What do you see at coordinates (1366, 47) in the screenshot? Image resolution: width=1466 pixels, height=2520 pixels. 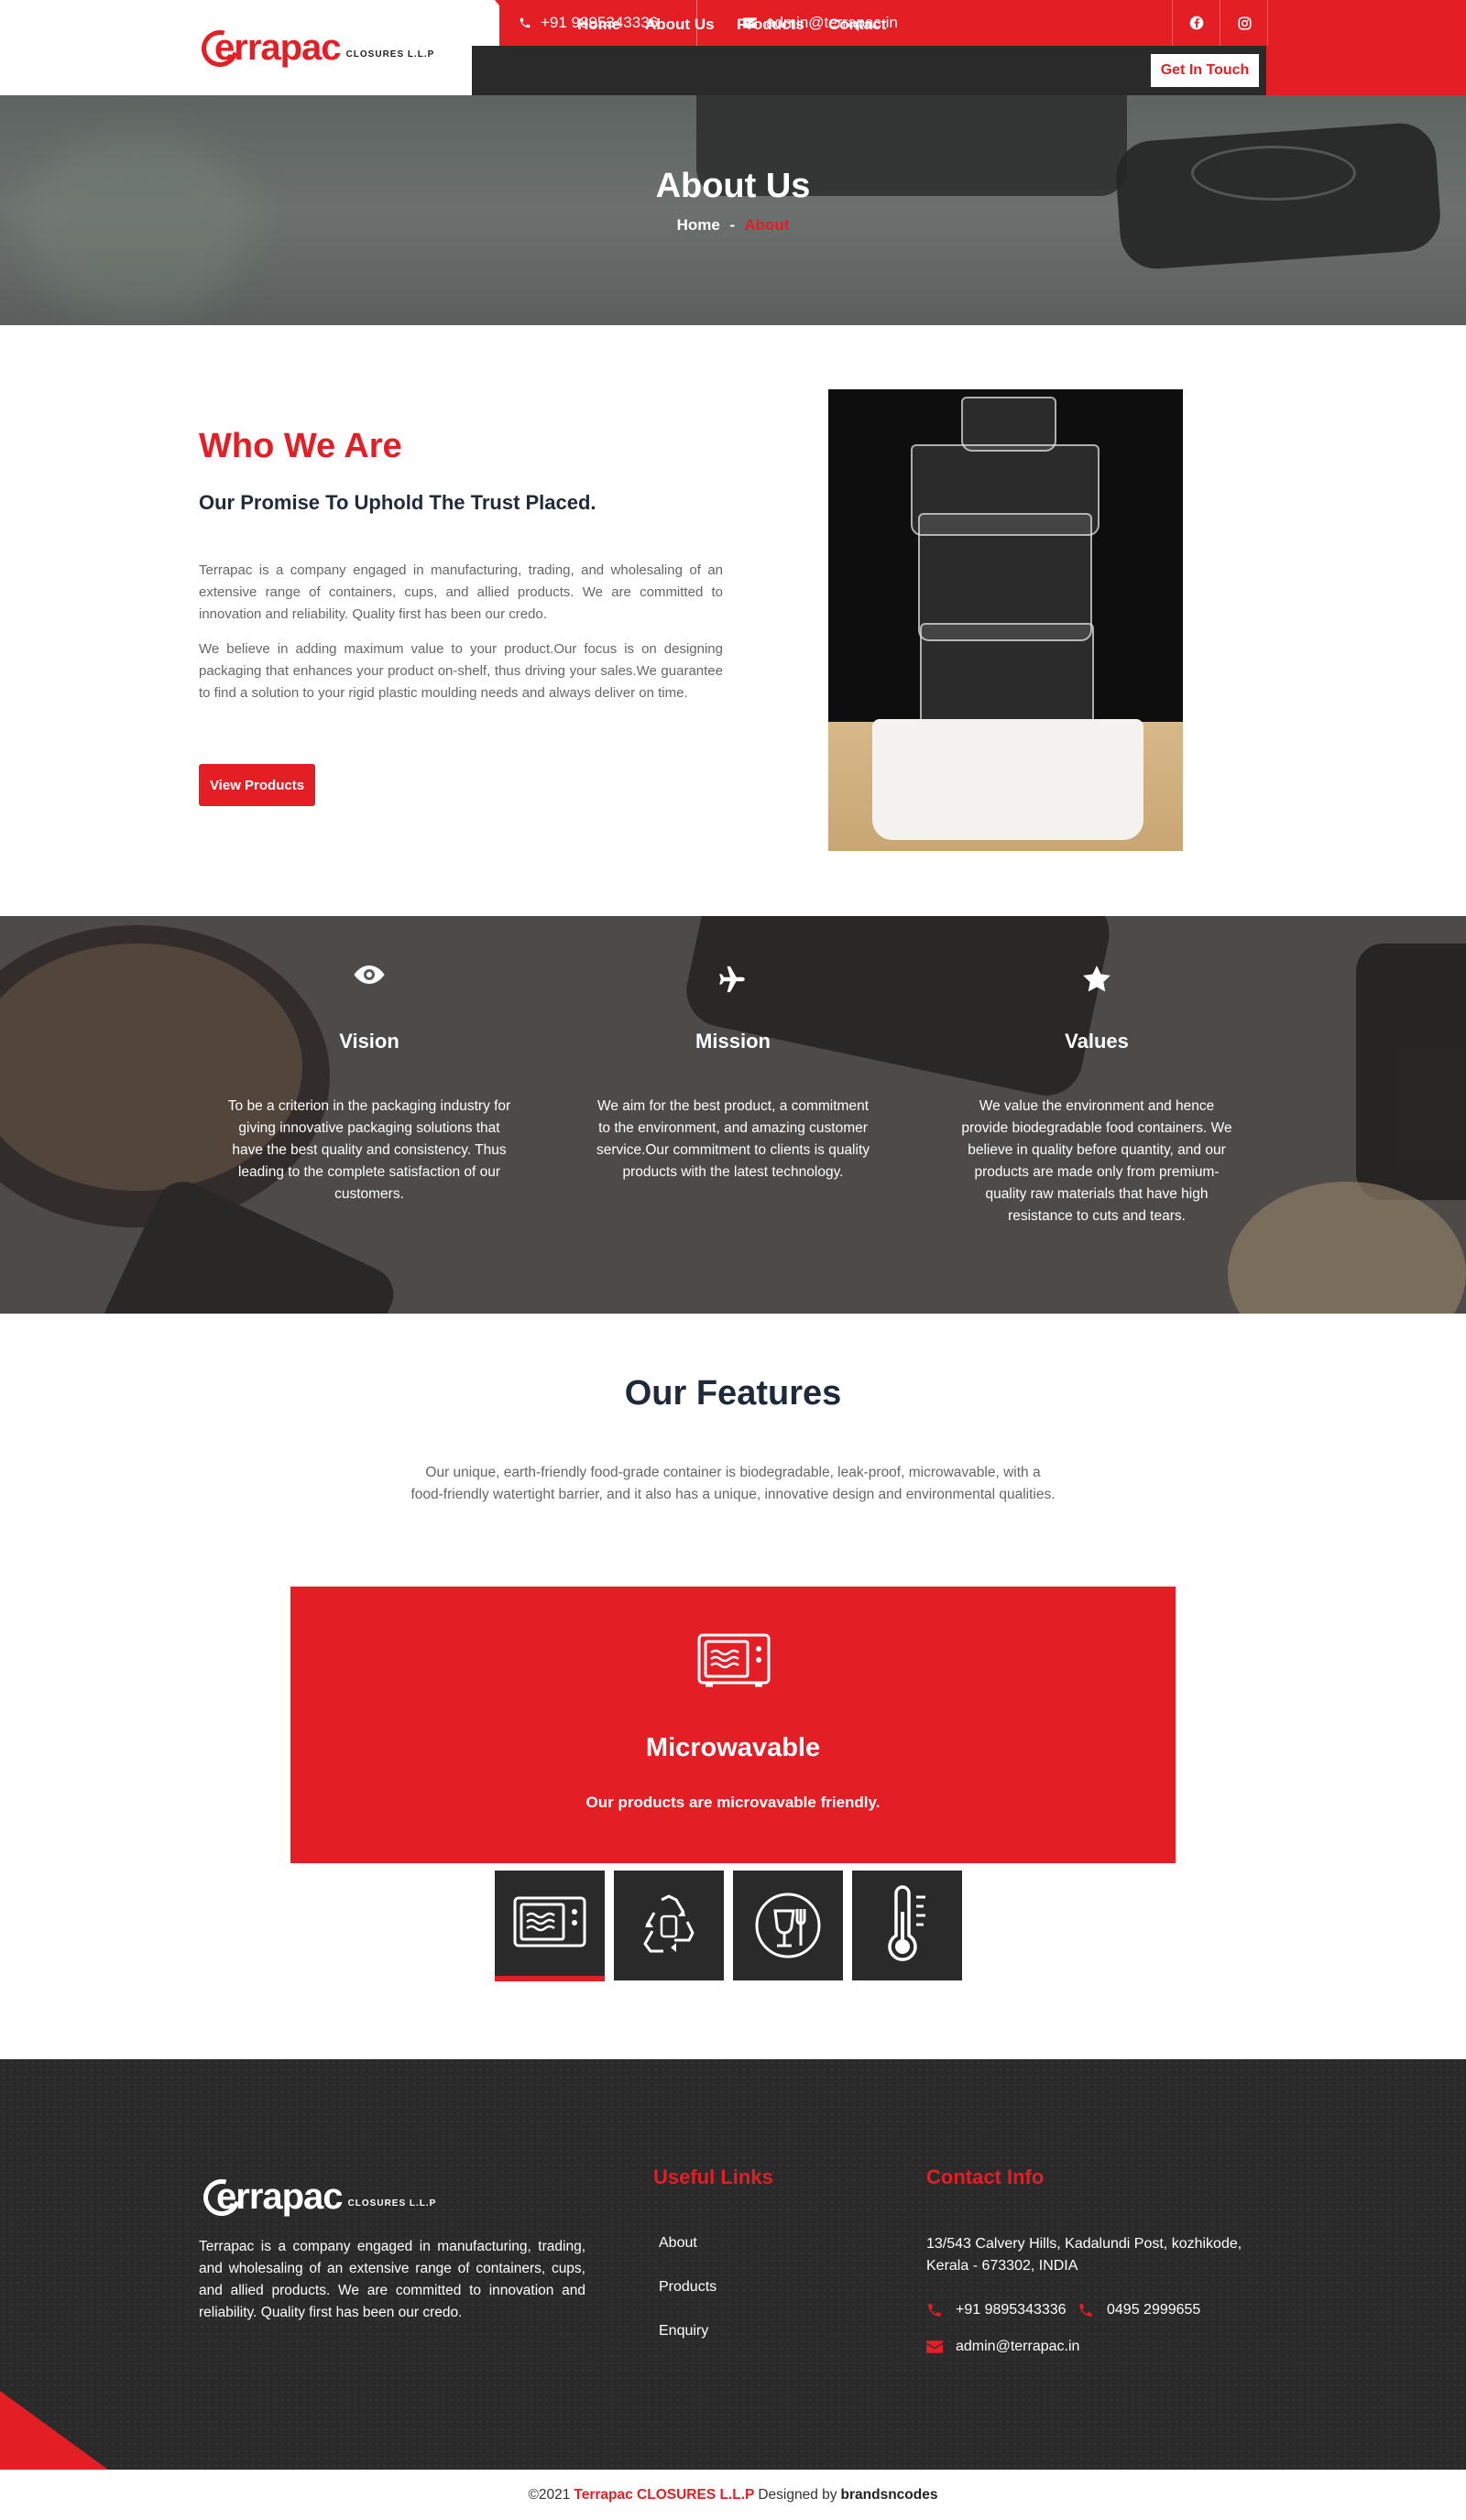 I see `header-accent-block` at bounding box center [1366, 47].